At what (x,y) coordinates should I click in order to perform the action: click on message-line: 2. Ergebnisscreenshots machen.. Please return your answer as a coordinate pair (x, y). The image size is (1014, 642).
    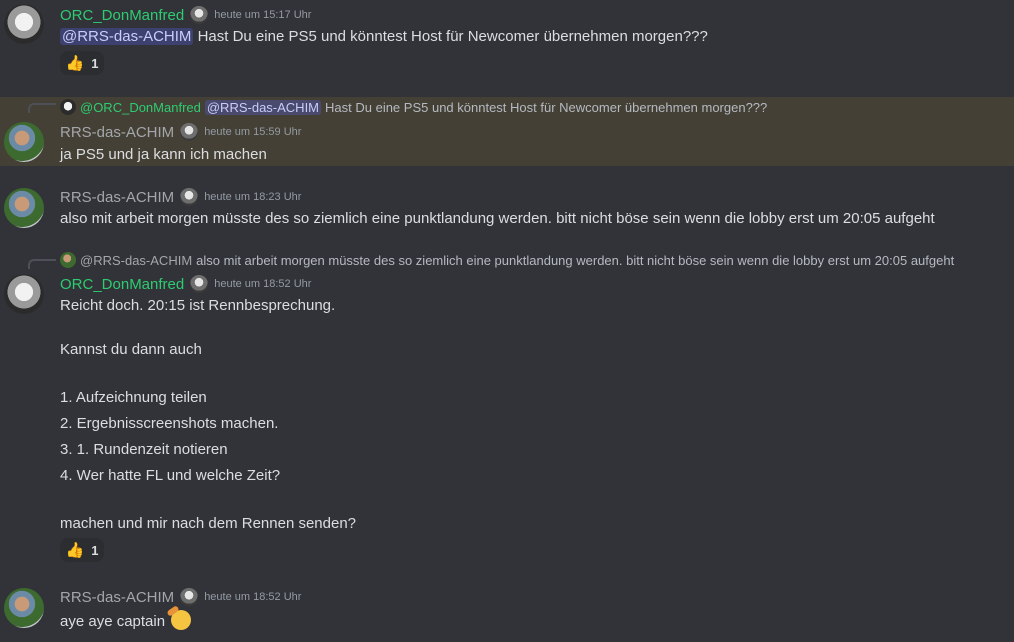
    Looking at the image, I should click on (169, 423).